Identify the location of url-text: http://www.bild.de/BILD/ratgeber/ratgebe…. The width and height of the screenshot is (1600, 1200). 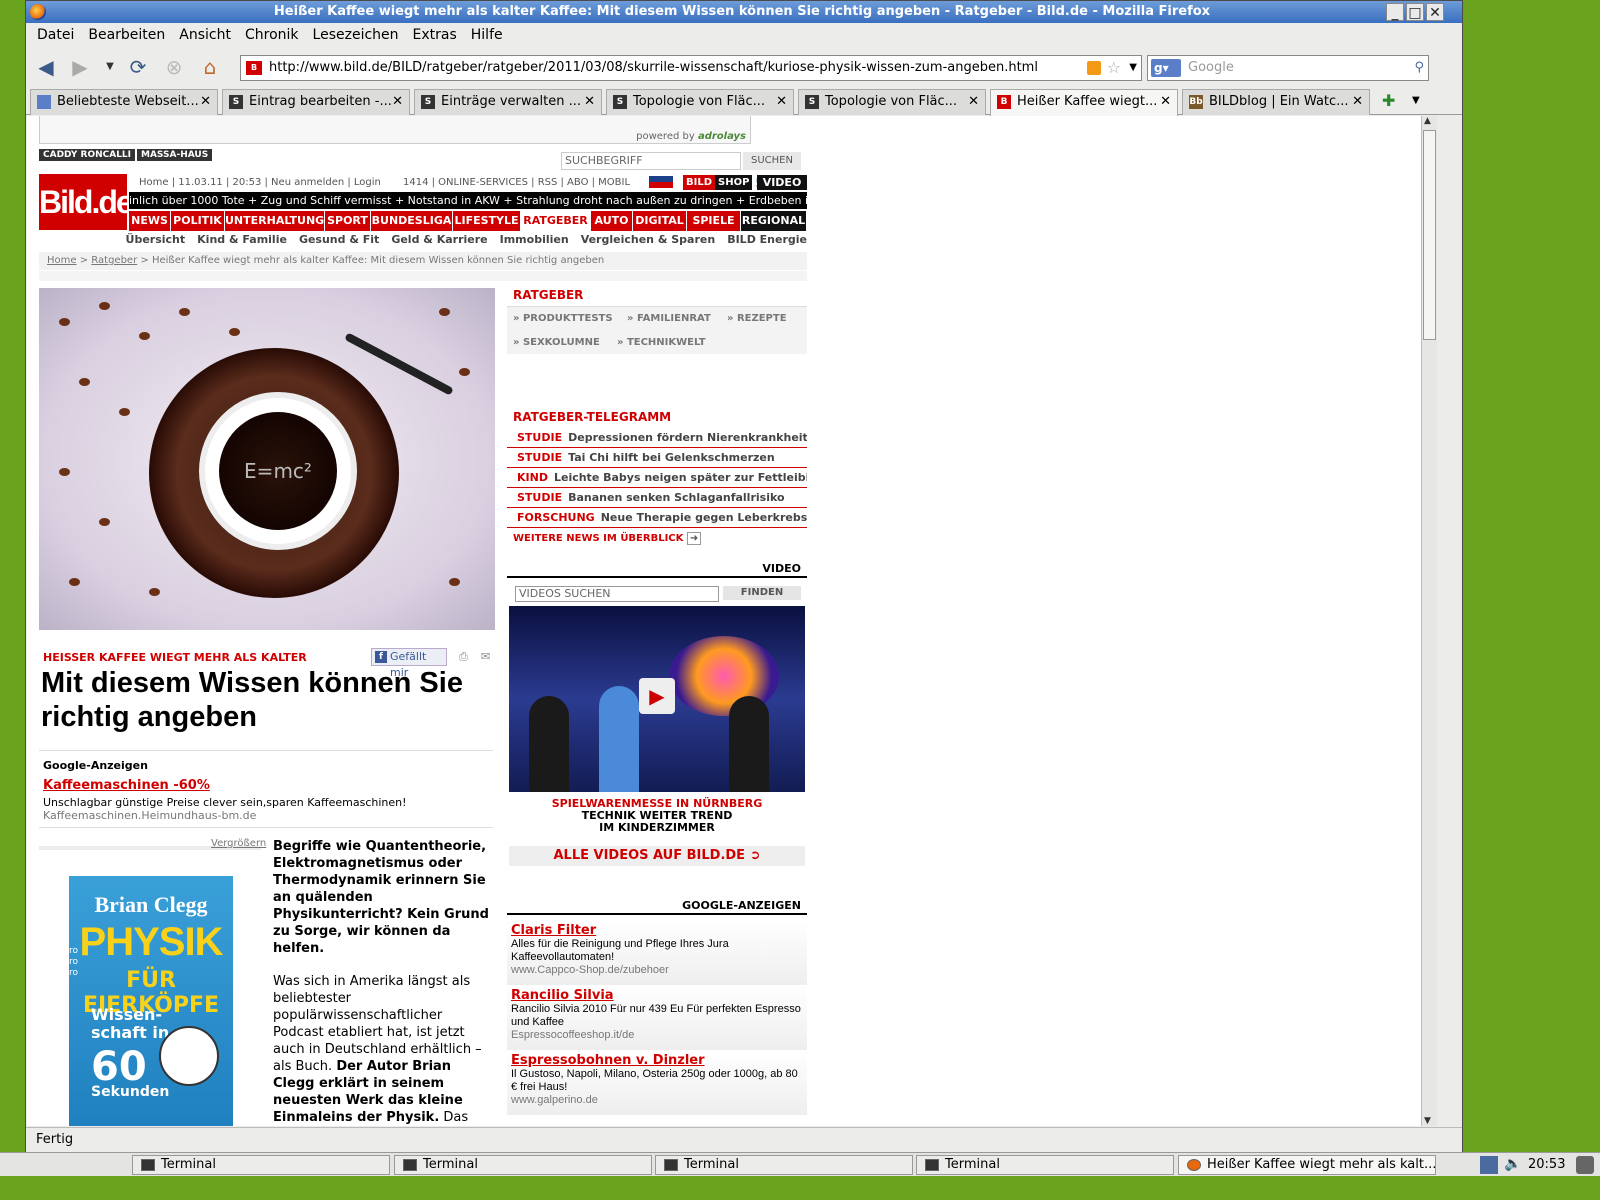
(653, 68).